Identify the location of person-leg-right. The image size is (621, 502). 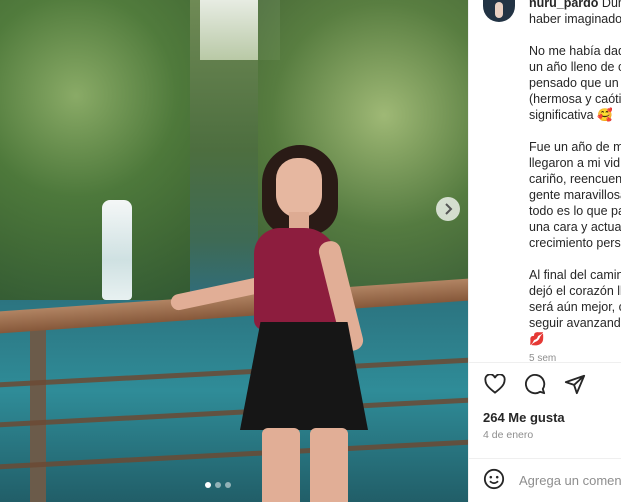
(329, 465).